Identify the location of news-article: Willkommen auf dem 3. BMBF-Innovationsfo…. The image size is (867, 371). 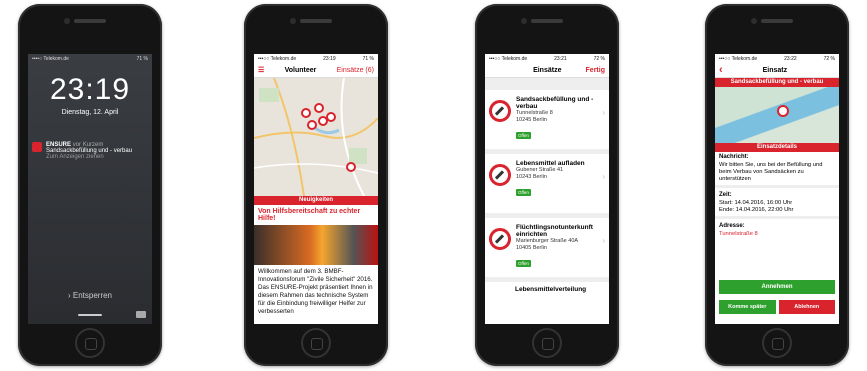
(315, 291).